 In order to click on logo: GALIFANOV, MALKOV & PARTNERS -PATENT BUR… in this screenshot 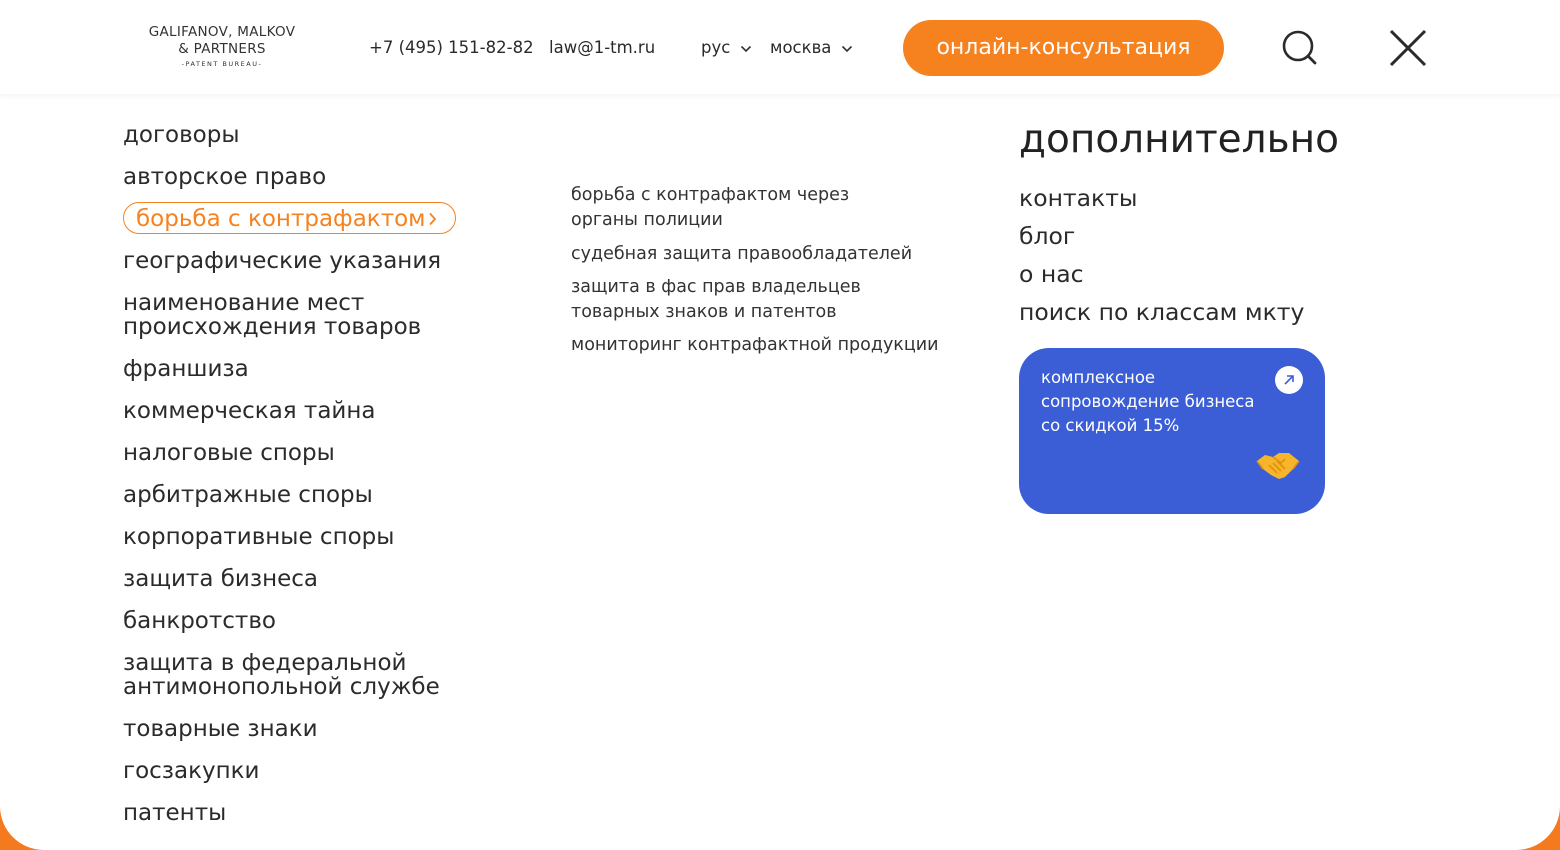, I will do `click(222, 46)`.